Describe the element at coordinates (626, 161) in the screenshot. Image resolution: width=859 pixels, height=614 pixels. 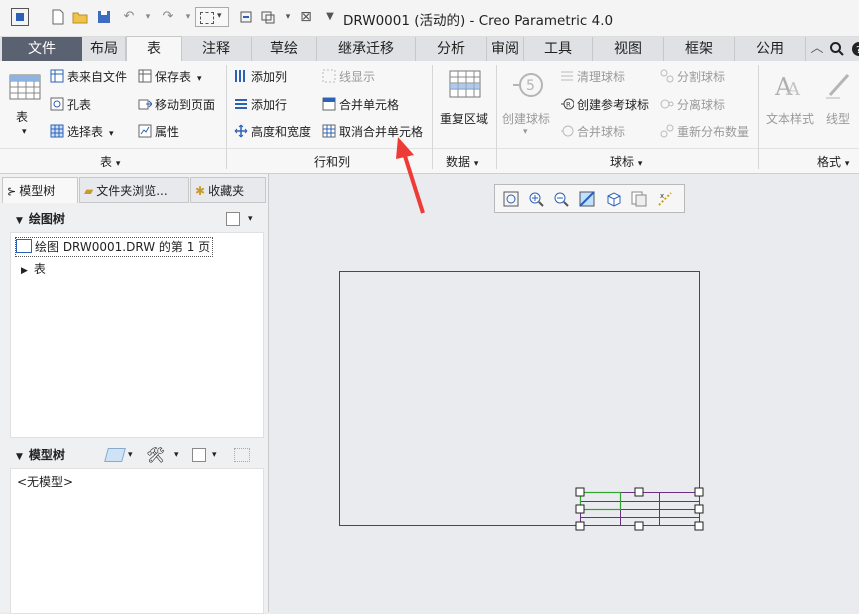
I see `balloon-group-label: 球标 ▾` at that location.